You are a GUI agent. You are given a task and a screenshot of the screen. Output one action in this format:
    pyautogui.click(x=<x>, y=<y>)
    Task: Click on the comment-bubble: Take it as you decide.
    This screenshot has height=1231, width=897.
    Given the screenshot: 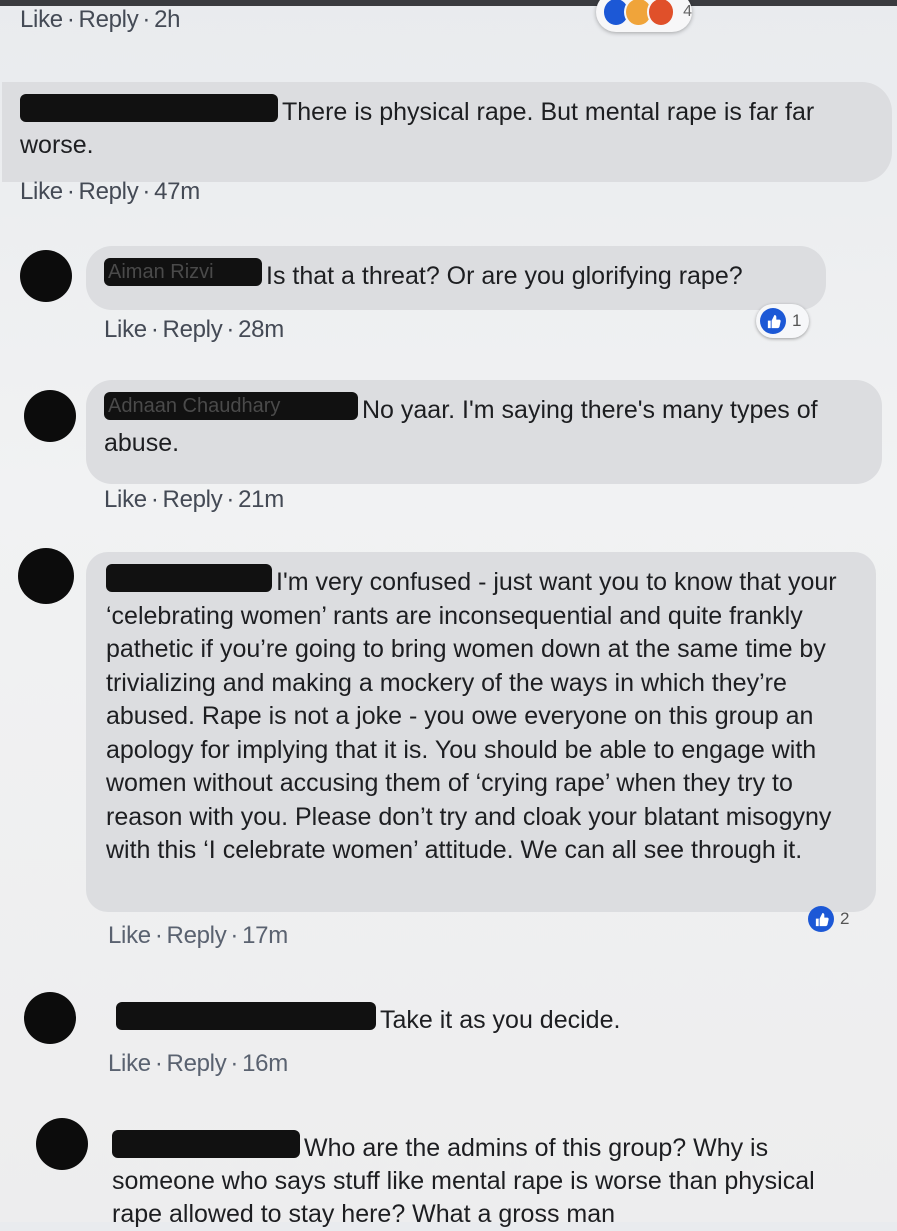 What is the action you would take?
    pyautogui.click(x=448, y=1015)
    